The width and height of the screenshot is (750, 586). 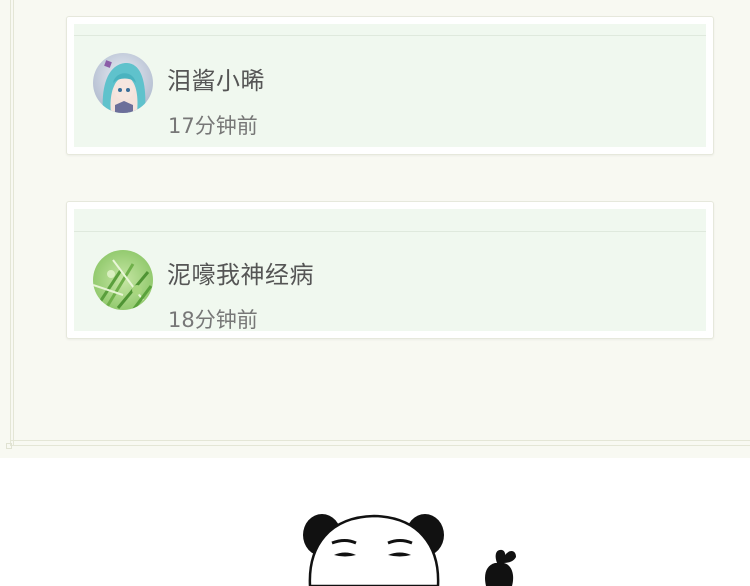 What do you see at coordinates (12, 223) in the screenshot?
I see `frame-border-left` at bounding box center [12, 223].